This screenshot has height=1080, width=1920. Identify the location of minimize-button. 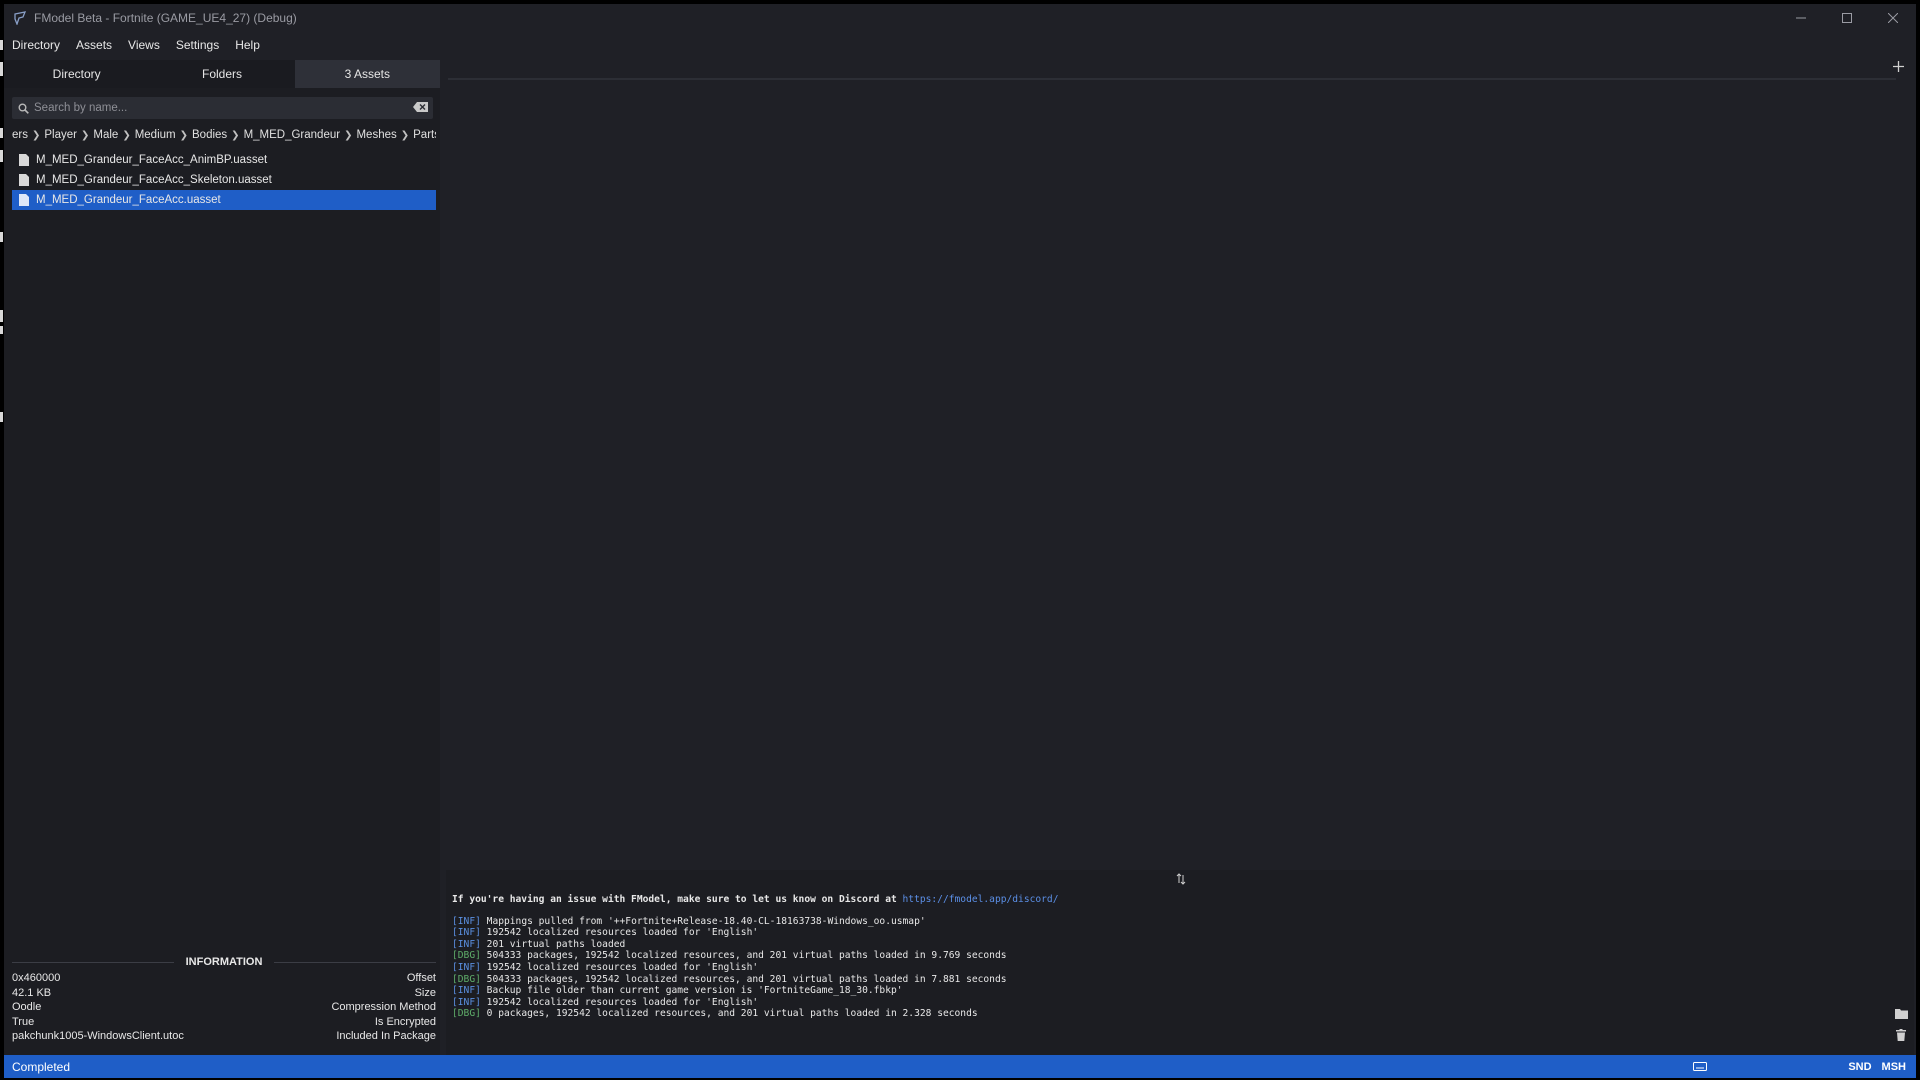
(1801, 18).